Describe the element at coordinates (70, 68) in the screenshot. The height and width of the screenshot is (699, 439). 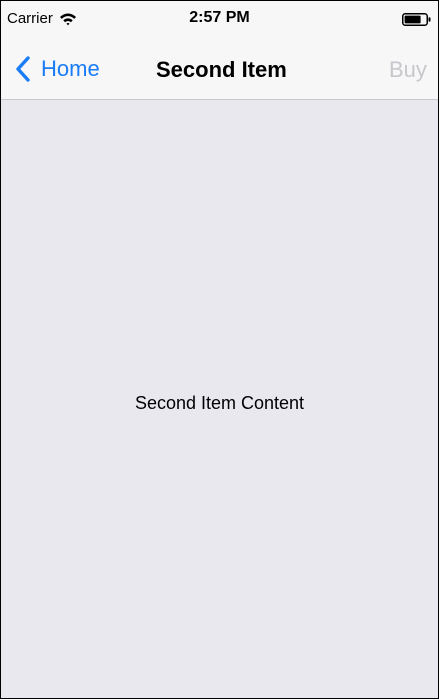
I see `back-button-label: Home` at that location.